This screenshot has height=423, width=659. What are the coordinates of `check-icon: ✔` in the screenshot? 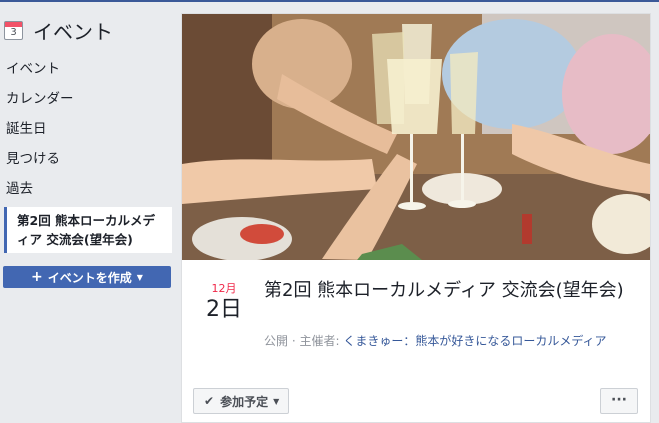 It's located at (209, 401).